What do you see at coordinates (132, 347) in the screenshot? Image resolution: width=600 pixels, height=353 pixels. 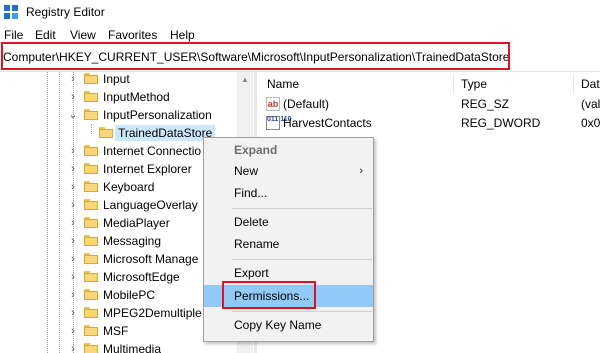 I see `tree-item-label: Multimedia` at bounding box center [132, 347].